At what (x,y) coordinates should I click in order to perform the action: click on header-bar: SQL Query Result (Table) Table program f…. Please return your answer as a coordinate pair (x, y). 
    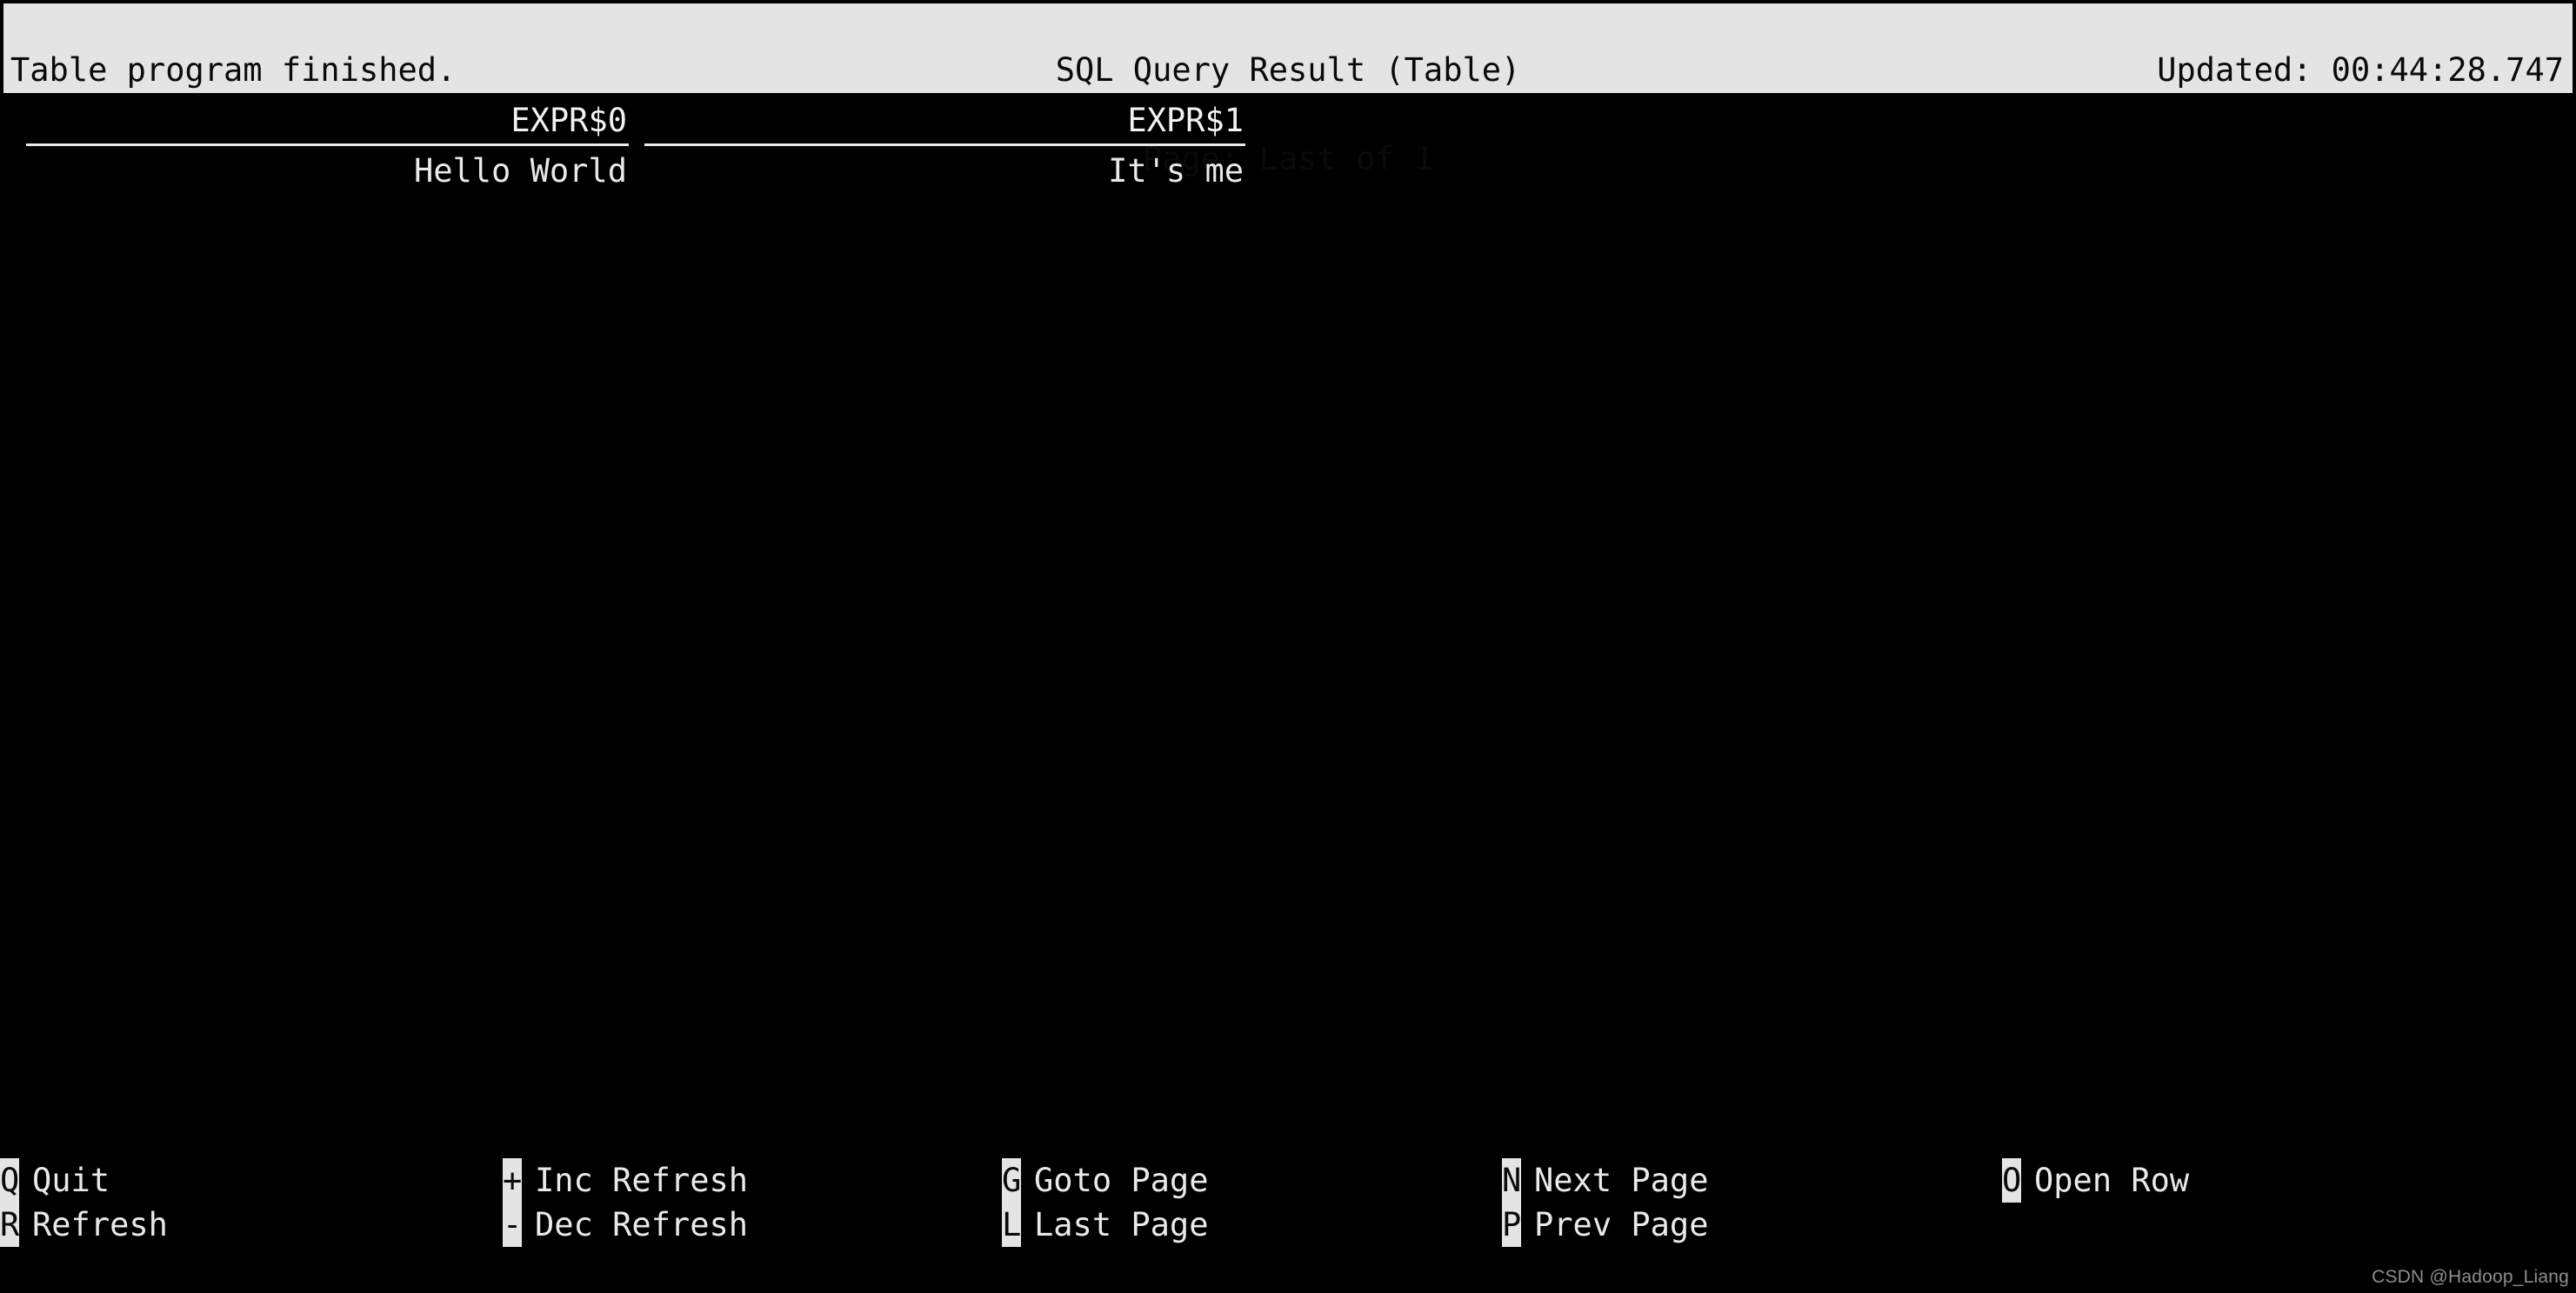
    Looking at the image, I should click on (1288, 90).